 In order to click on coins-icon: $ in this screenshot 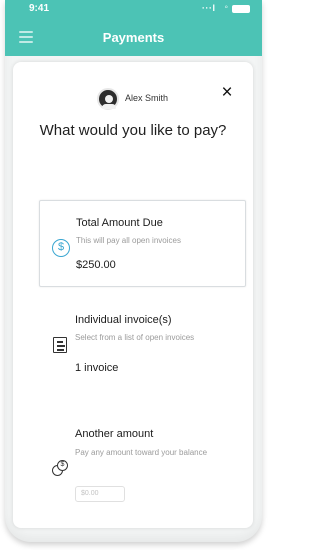, I will do `click(60, 469)`.